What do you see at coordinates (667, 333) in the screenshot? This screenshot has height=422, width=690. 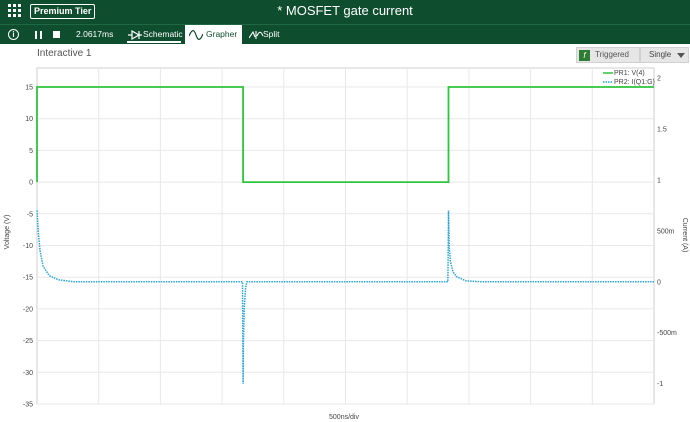 I see `right-tick-label: -500m` at bounding box center [667, 333].